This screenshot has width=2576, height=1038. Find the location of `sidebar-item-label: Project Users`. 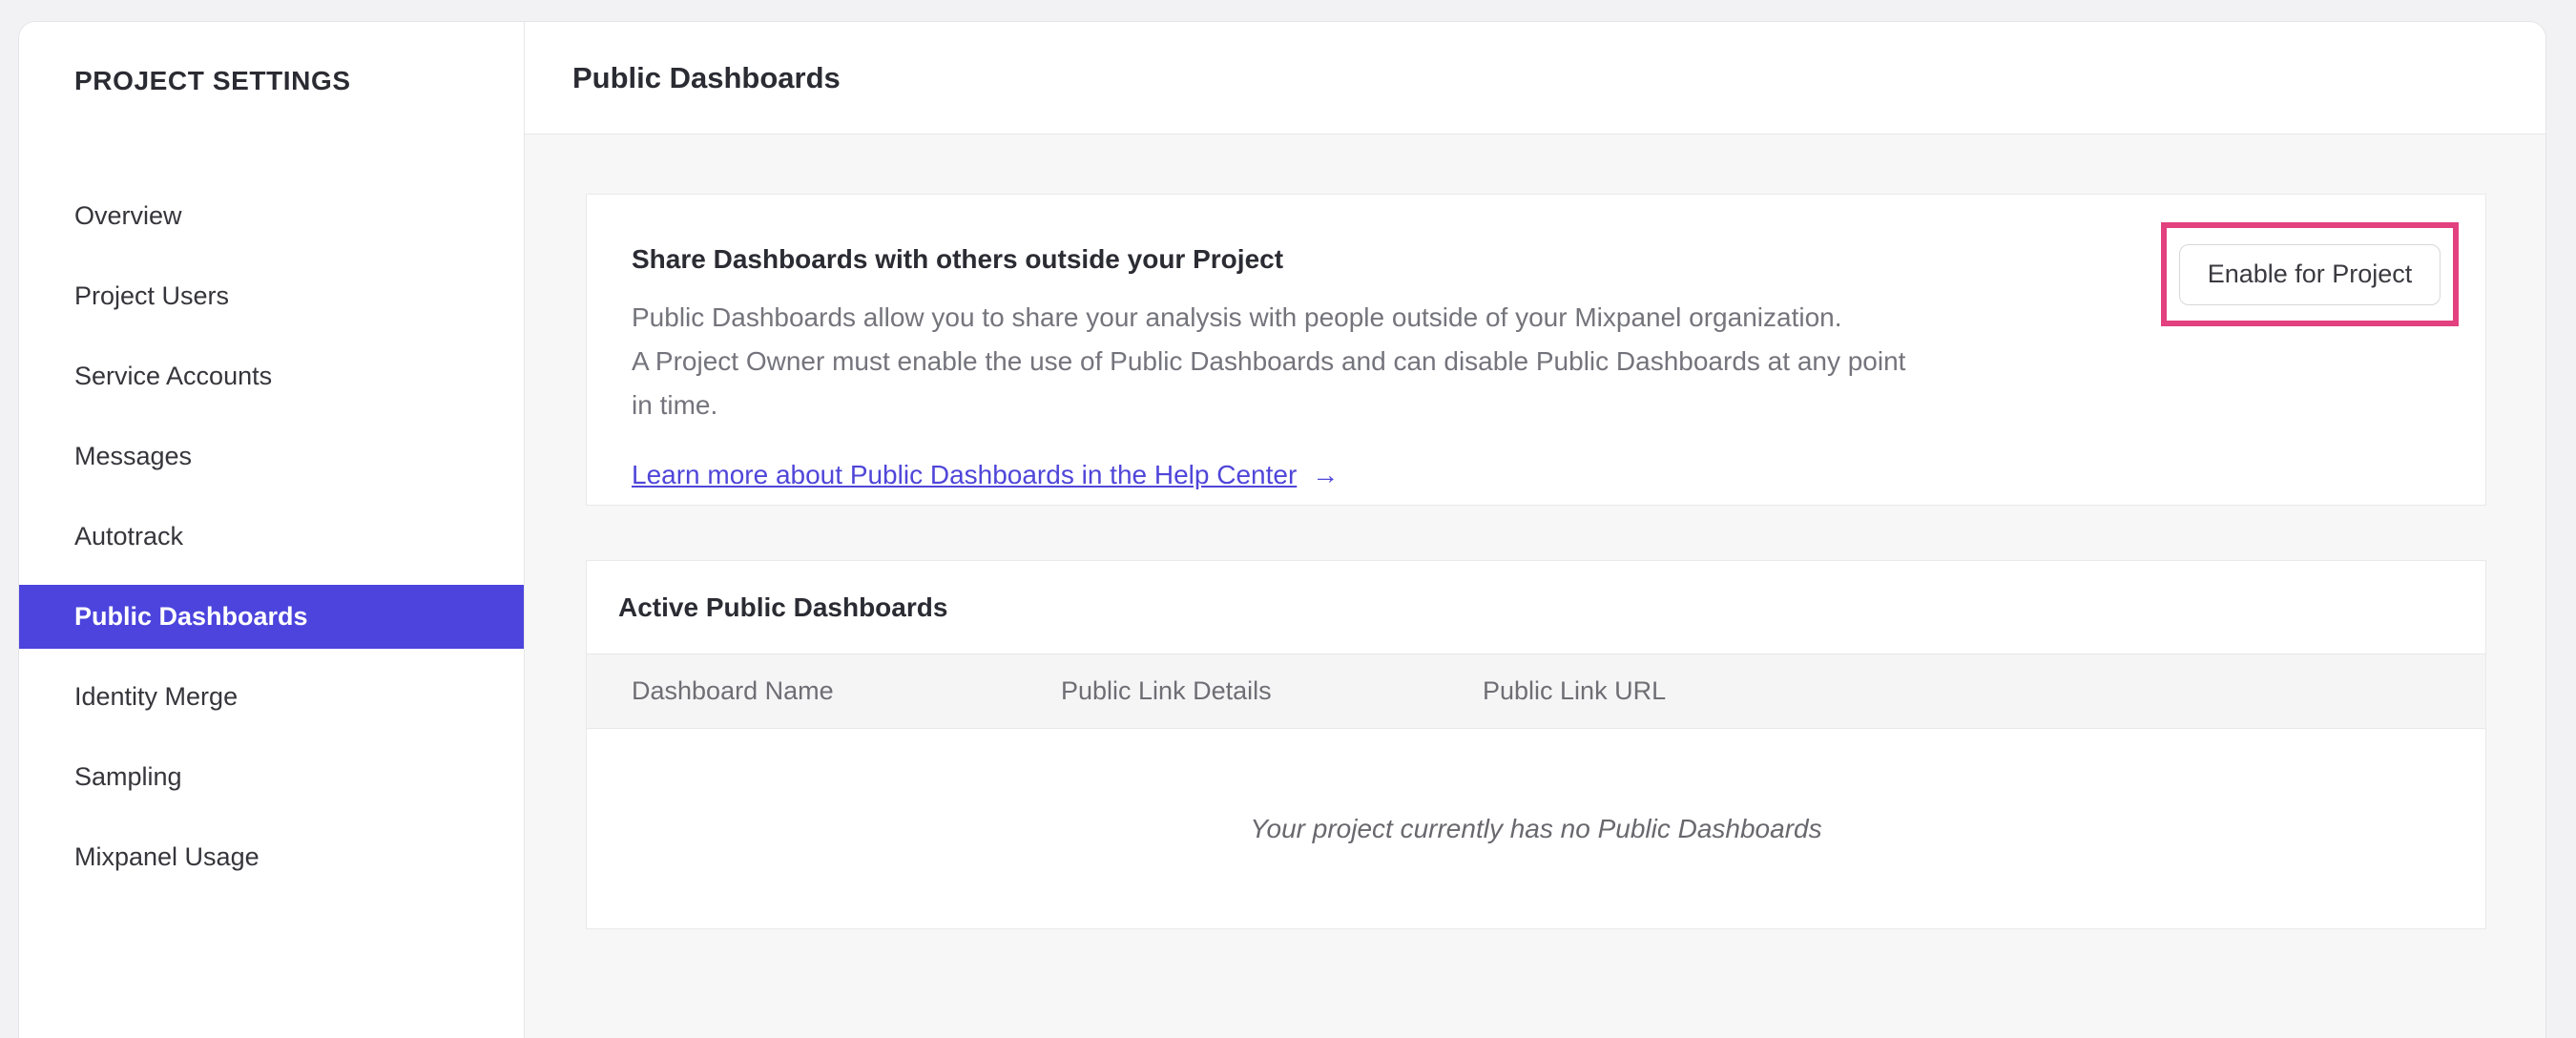

sidebar-item-label: Project Users is located at coordinates (152, 295).